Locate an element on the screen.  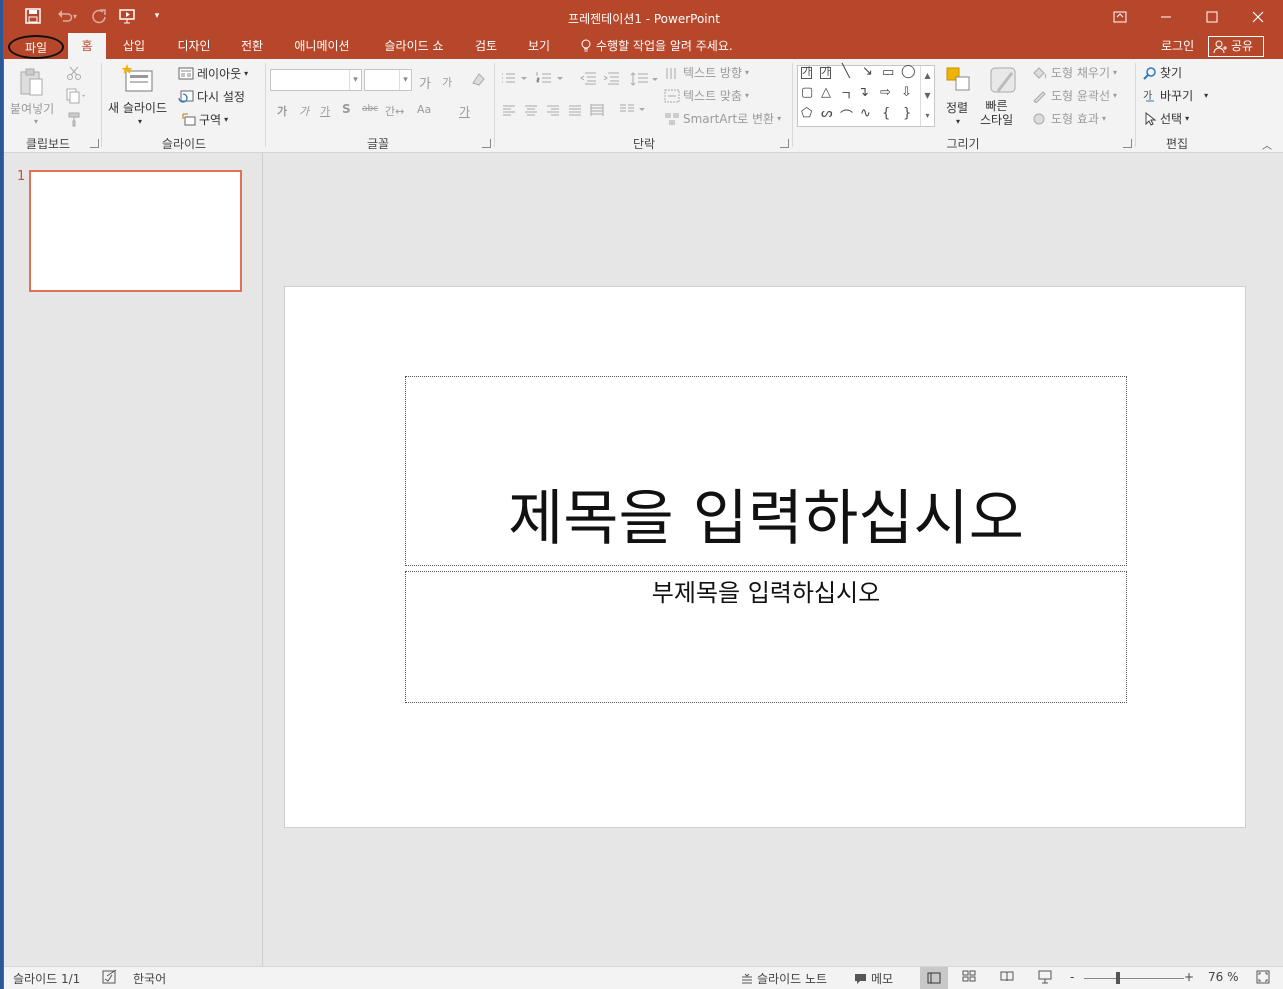
fit-to-window-icon is located at coordinates (1263, 977).